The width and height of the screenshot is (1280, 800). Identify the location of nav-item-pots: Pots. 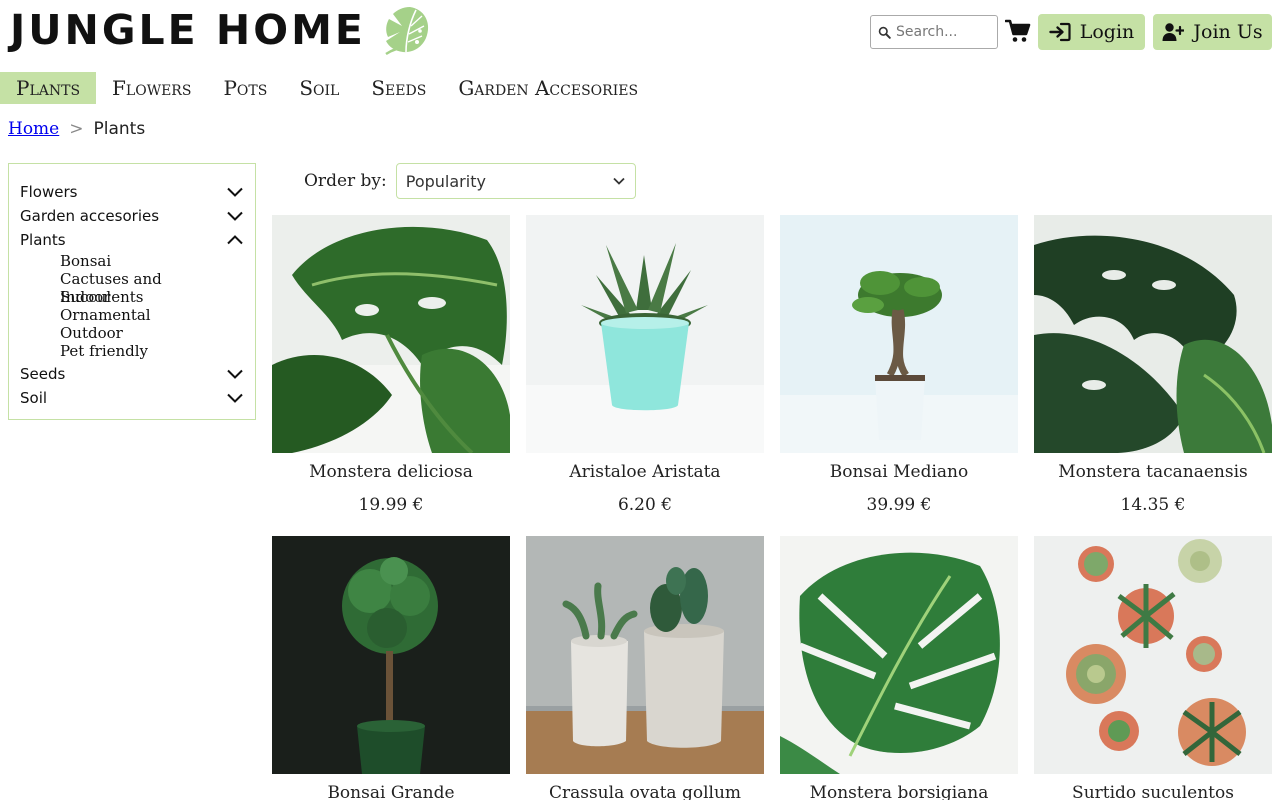
(245, 88).